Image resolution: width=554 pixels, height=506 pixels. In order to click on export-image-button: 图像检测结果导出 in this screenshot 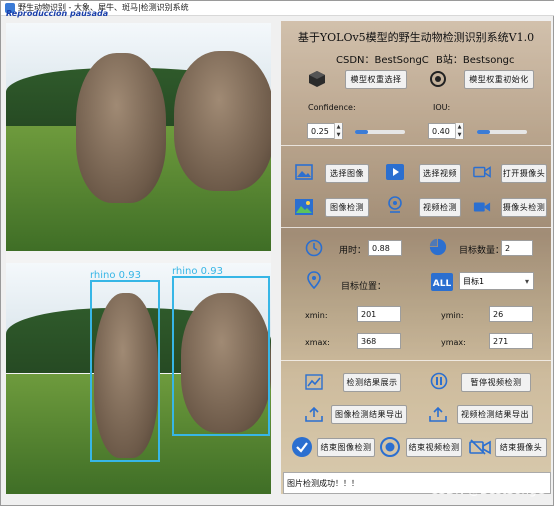, I will do `click(369, 414)`.